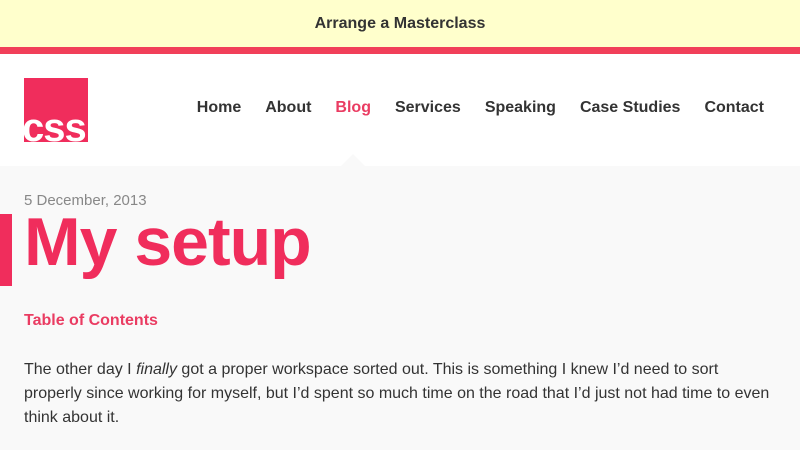 The height and width of the screenshot is (450, 800). I want to click on nav-item-services: Services, so click(428, 108).